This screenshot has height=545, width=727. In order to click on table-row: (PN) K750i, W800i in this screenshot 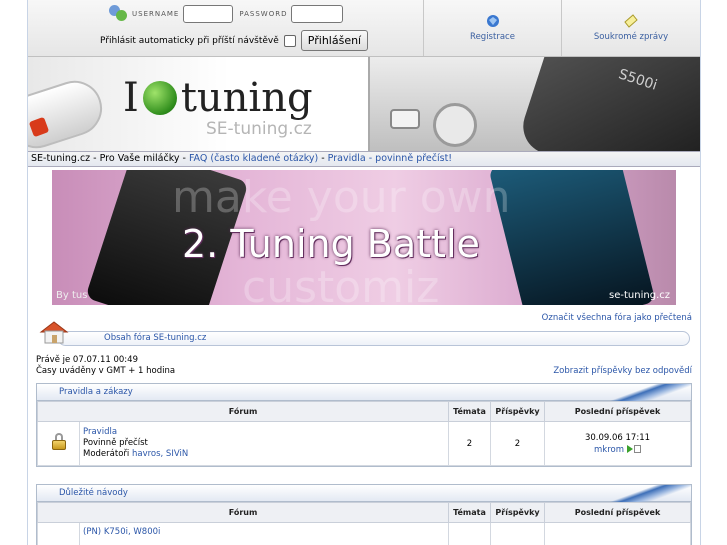, I will do `click(364, 533)`.